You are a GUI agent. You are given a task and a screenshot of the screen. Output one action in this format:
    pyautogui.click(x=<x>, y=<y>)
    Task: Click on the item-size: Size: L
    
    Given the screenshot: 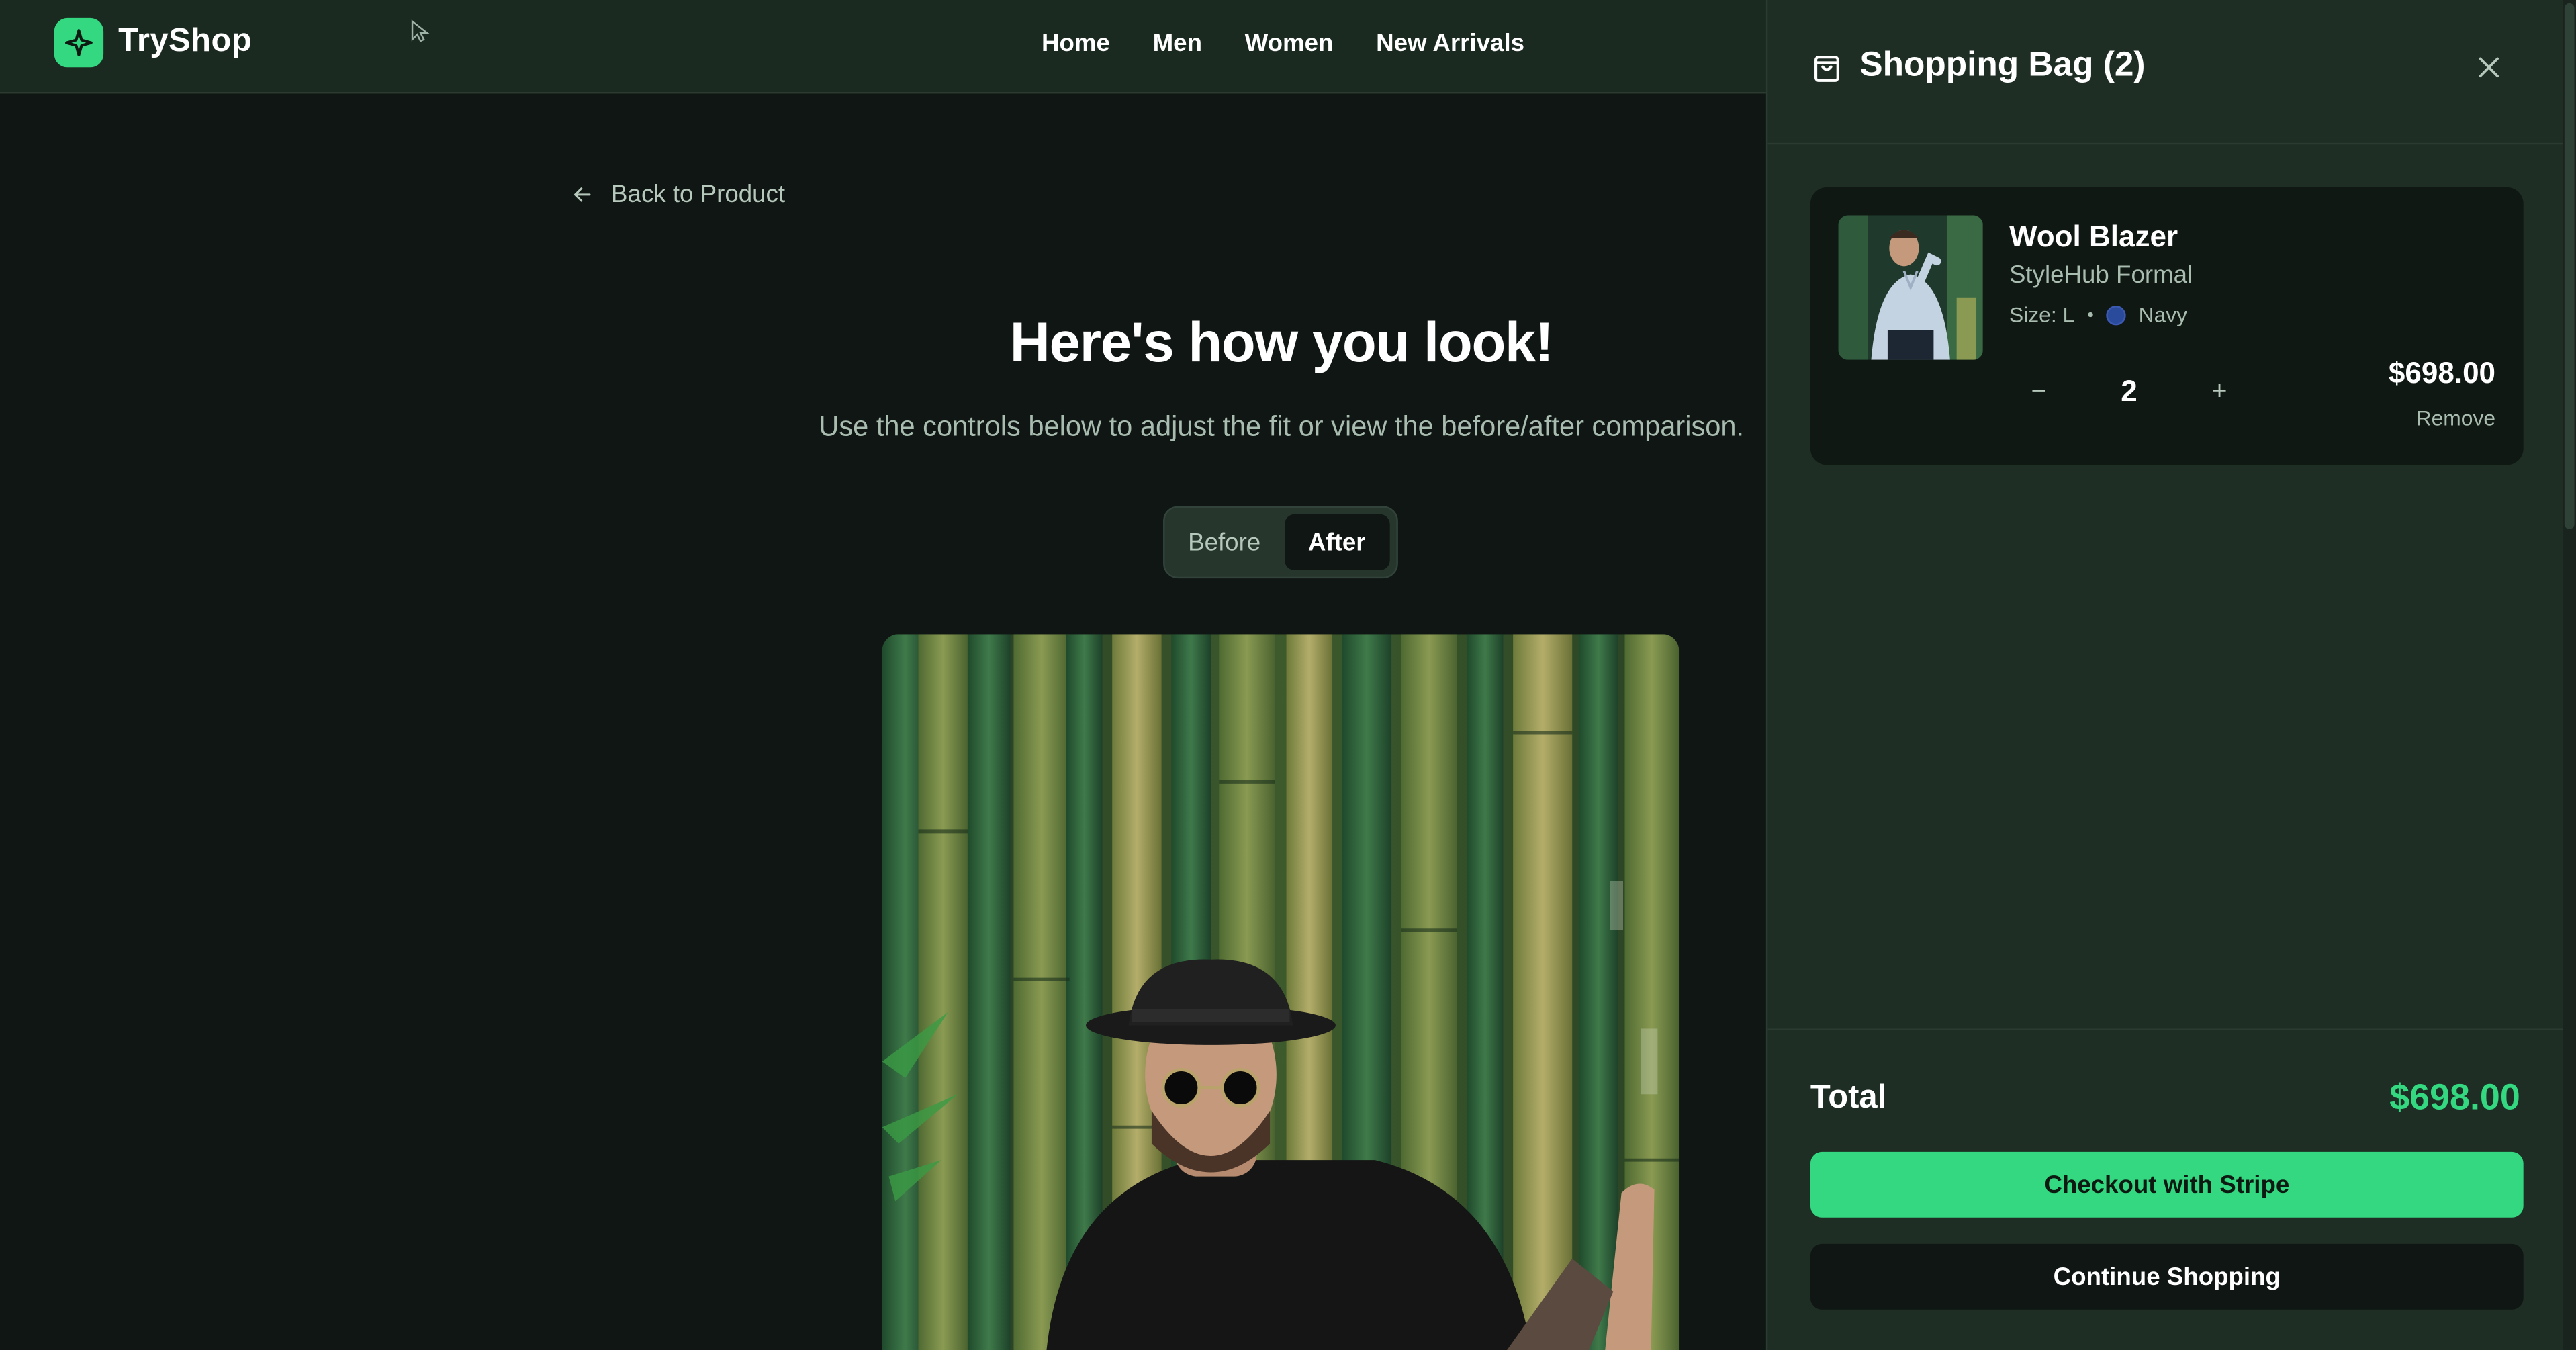 What is the action you would take?
    pyautogui.click(x=2042, y=315)
    